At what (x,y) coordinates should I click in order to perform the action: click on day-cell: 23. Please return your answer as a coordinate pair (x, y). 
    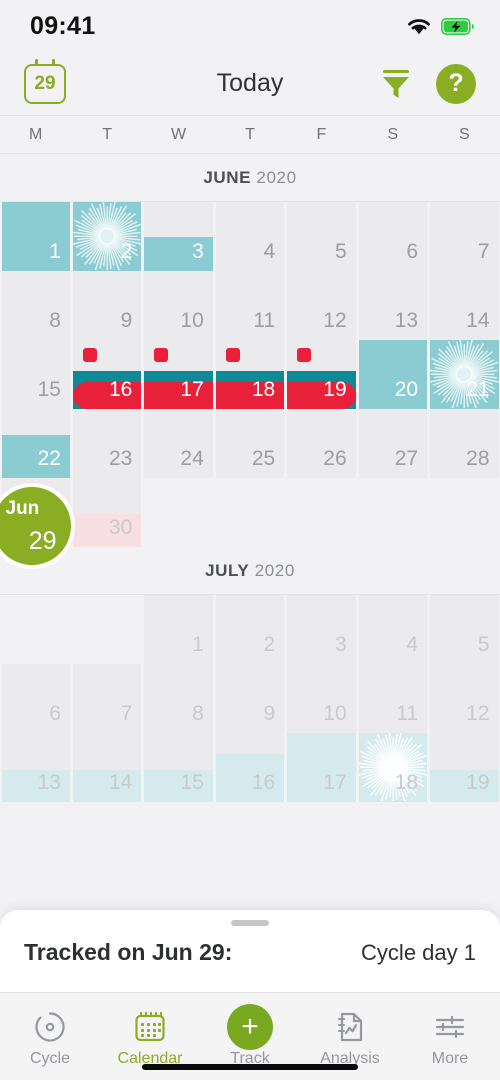
    Looking at the image, I should click on (107, 443).